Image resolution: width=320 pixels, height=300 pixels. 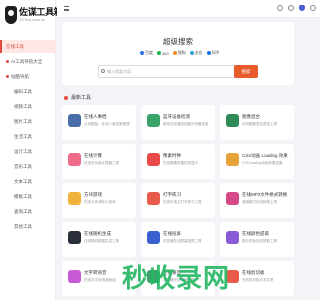 What do you see at coordinates (178, 161) in the screenshot?
I see `tool-card: 像素时钟 在线像素风格时钟显示` at bounding box center [178, 161].